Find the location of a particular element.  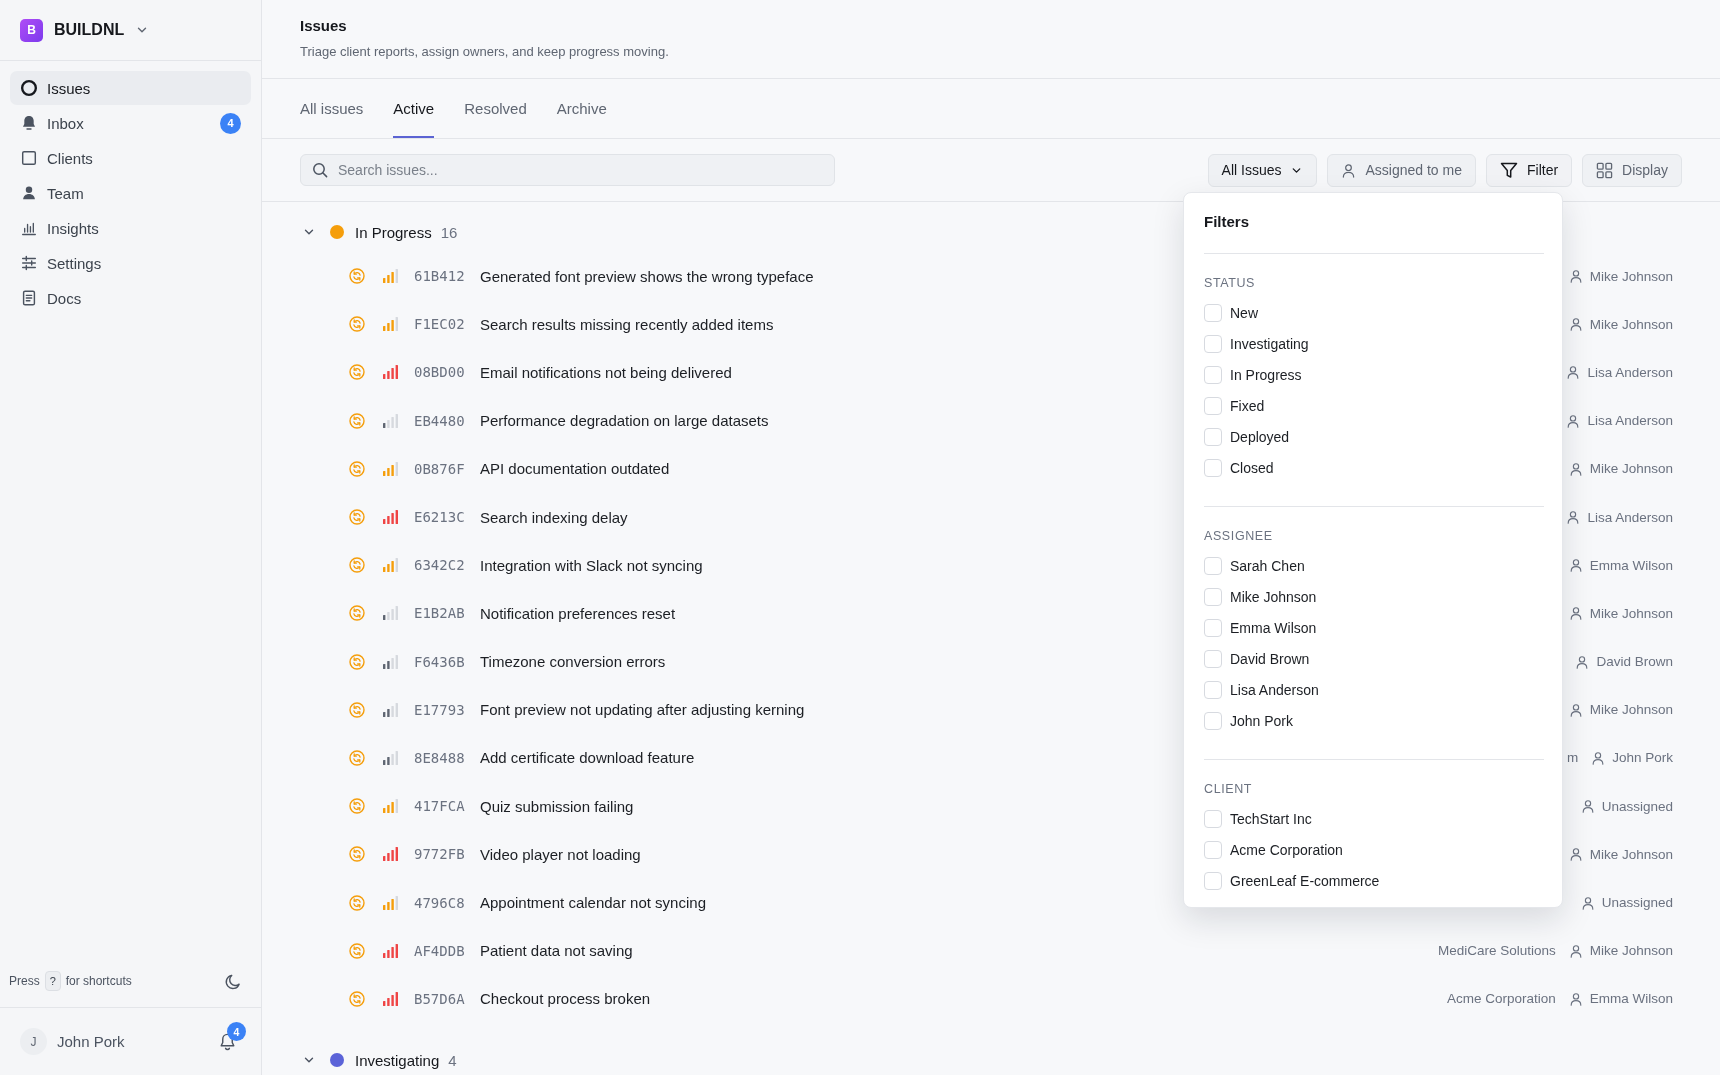

count-badge: 4 is located at coordinates (230, 123).